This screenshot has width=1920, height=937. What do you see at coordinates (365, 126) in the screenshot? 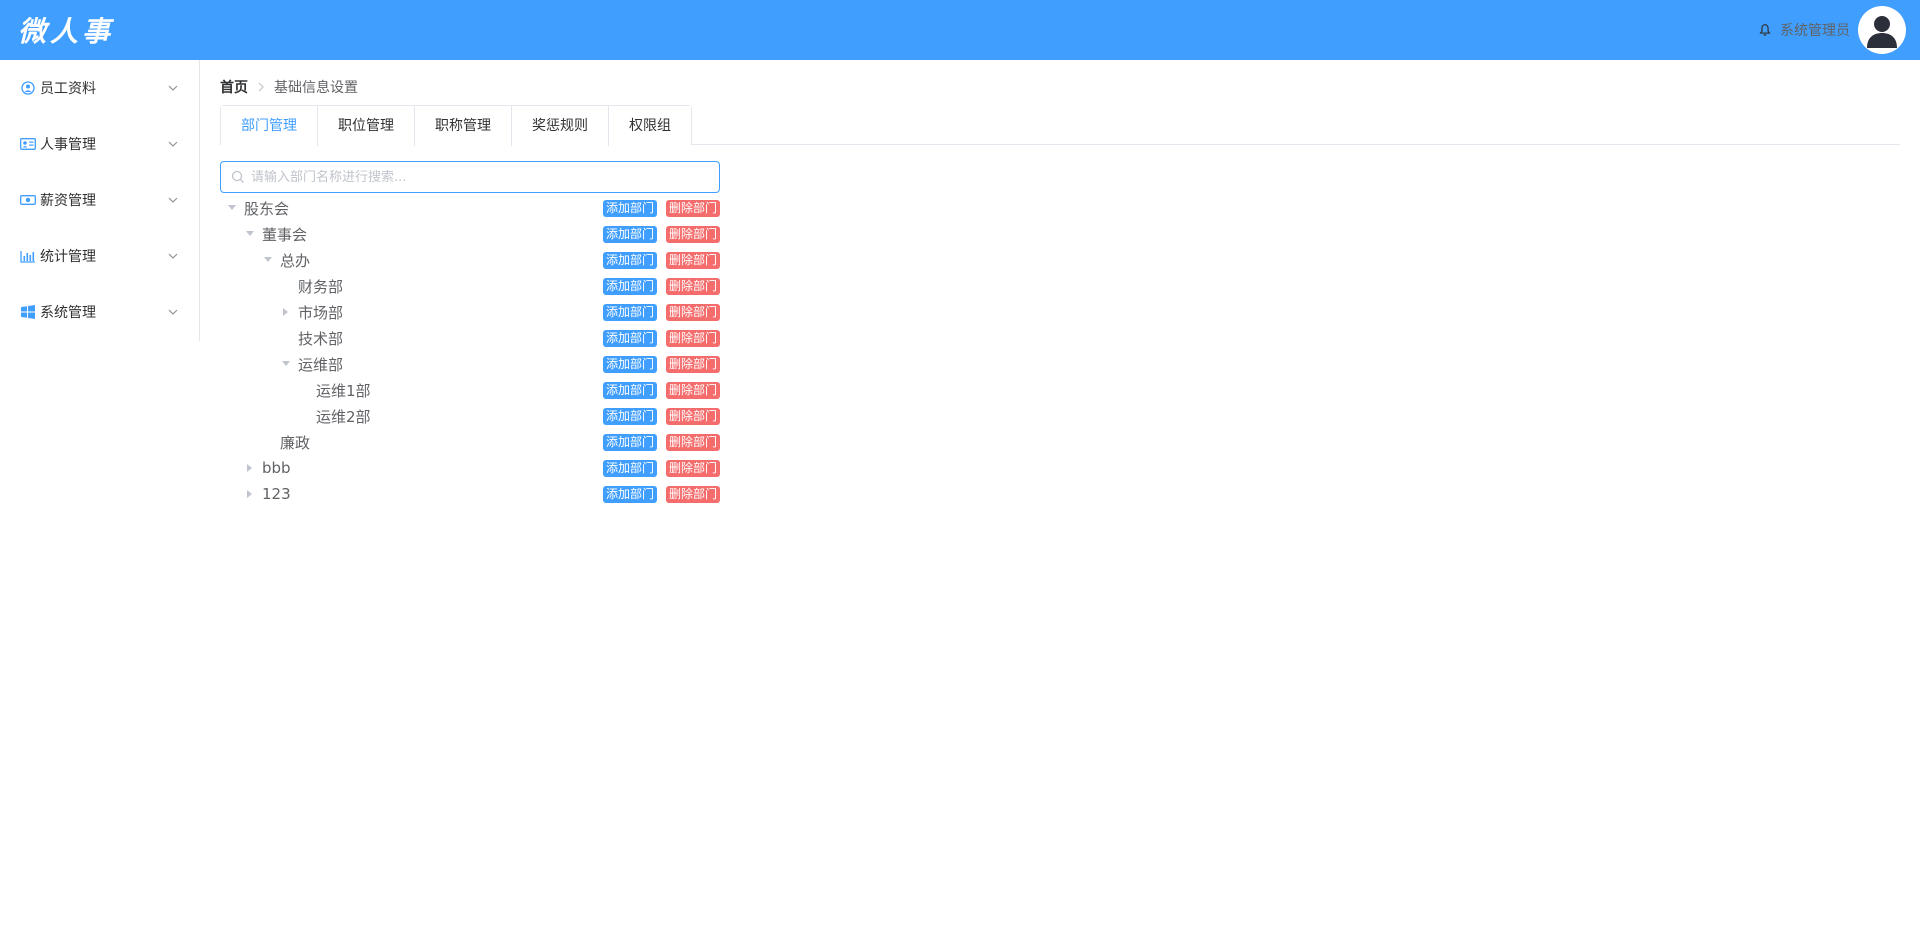
I see `tab-position: 职位管理` at bounding box center [365, 126].